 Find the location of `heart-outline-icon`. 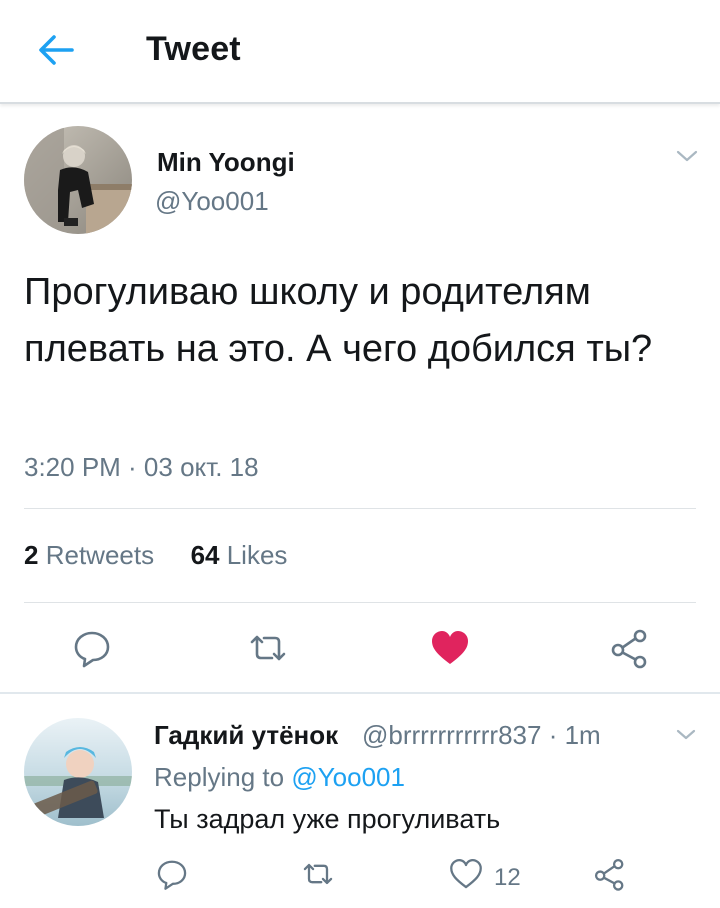

heart-outline-icon is located at coordinates (466, 873).